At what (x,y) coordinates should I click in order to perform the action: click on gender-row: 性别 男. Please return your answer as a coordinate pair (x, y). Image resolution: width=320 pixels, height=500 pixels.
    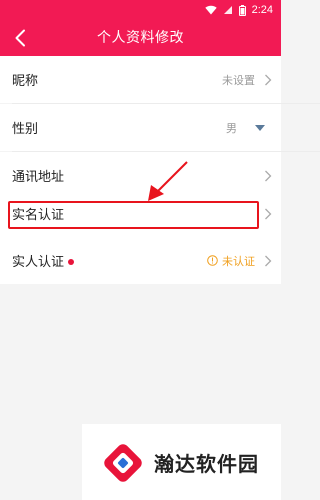
    Looking at the image, I should click on (140, 127).